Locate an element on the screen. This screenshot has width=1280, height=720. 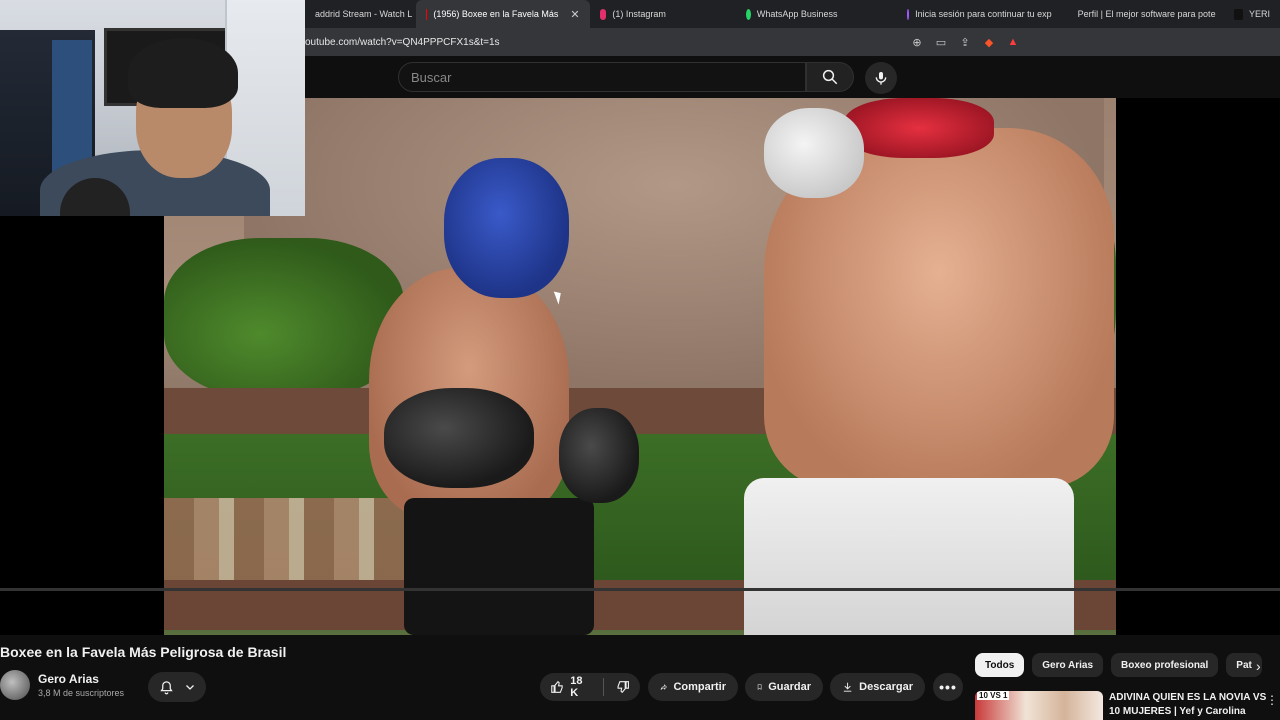
tab-youtube: (1956) Boxee en la Favela Más ✕ is located at coordinates (503, 14).